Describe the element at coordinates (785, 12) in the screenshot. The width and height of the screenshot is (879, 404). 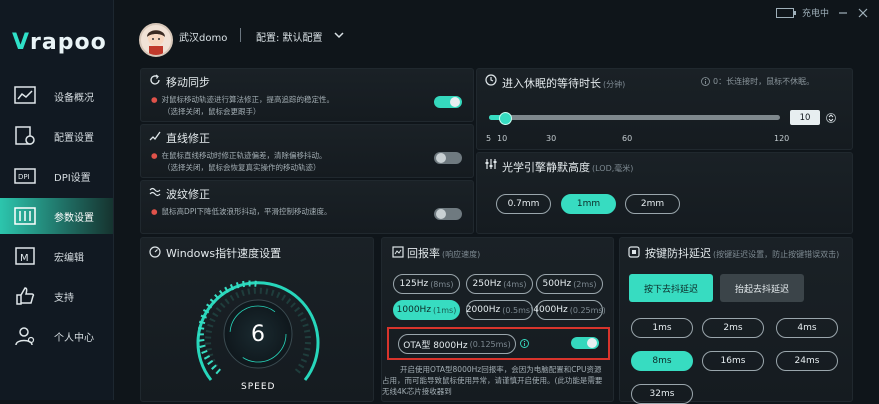
I see `battery-icon` at that location.